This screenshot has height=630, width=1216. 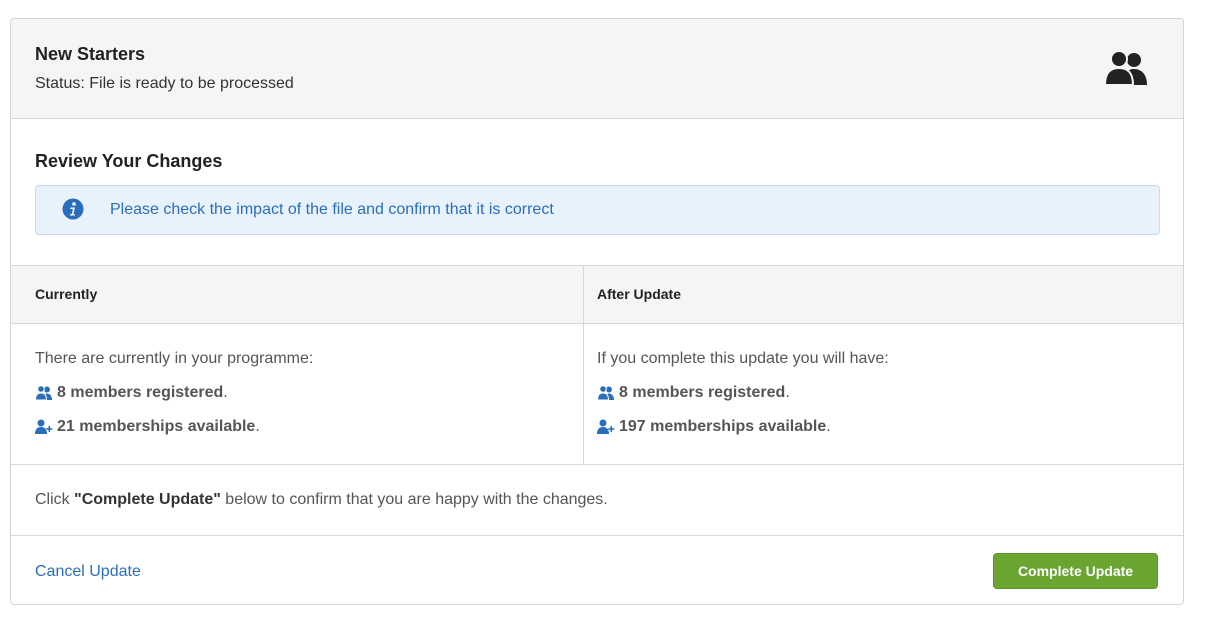 What do you see at coordinates (583, 365) in the screenshot?
I see `column-divider` at bounding box center [583, 365].